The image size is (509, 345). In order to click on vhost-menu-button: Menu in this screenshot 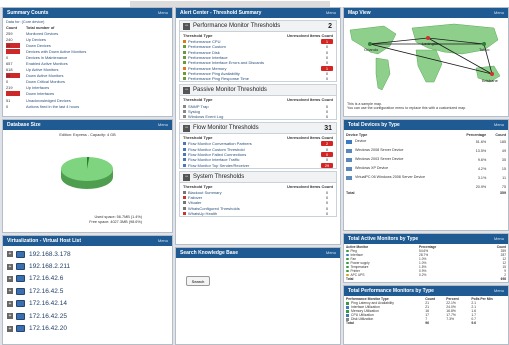, I will do `click(163, 241)`.